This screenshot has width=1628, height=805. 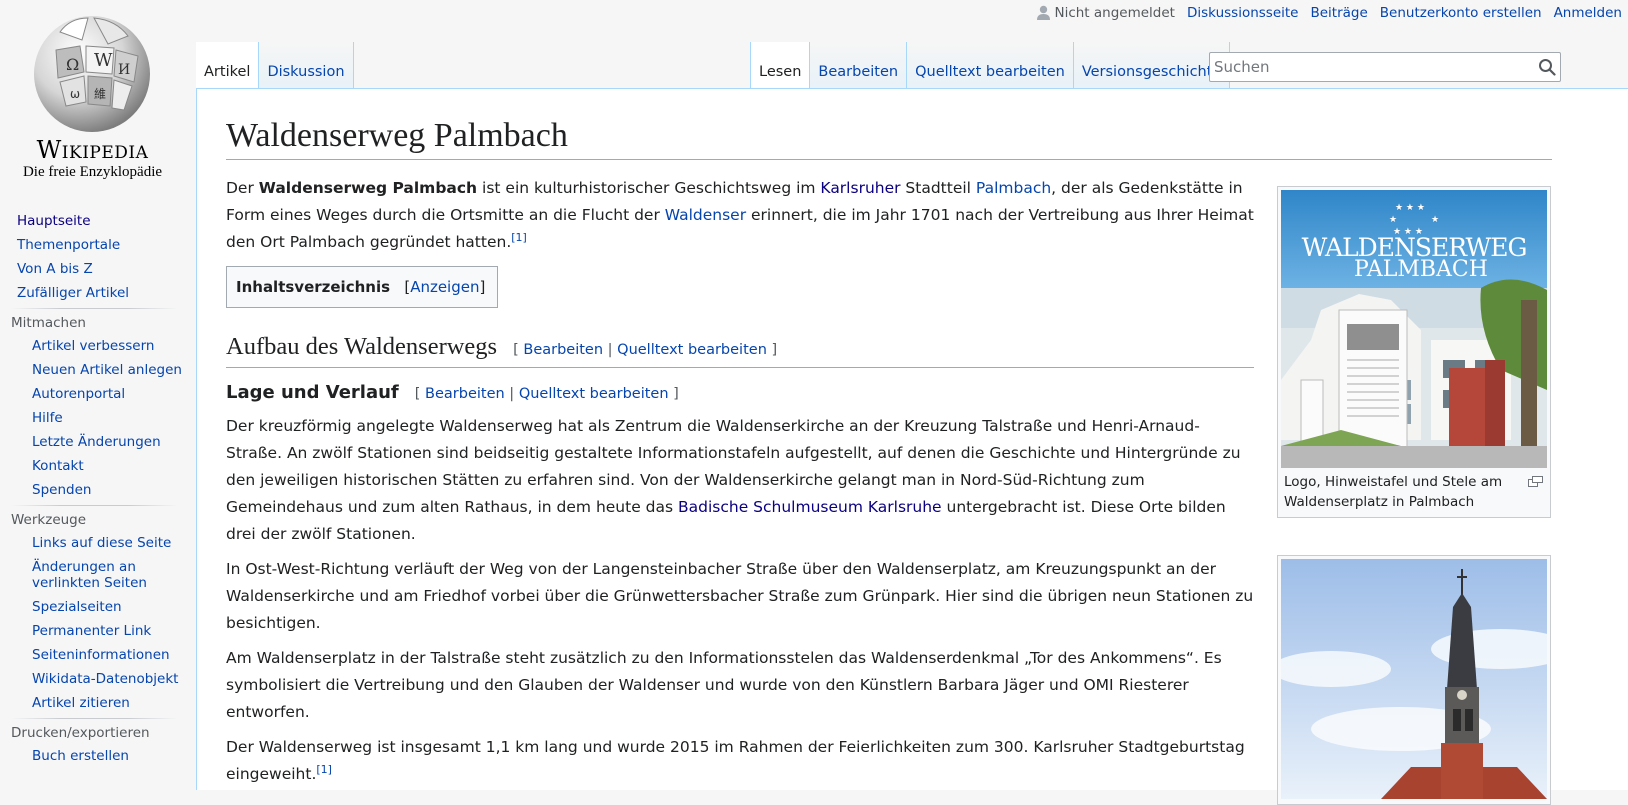 I want to click on church-photo, so click(x=1414, y=679).